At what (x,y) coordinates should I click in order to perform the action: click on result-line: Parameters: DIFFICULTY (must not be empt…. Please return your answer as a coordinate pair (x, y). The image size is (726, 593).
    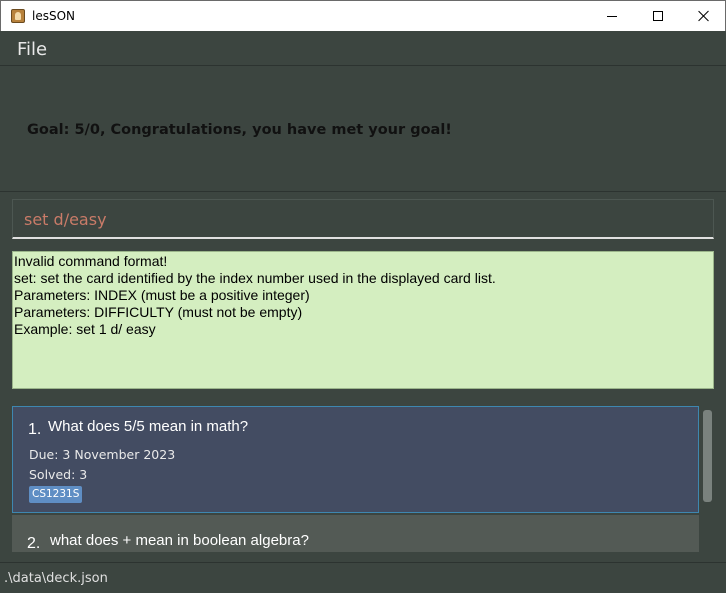
    Looking at the image, I should click on (158, 312).